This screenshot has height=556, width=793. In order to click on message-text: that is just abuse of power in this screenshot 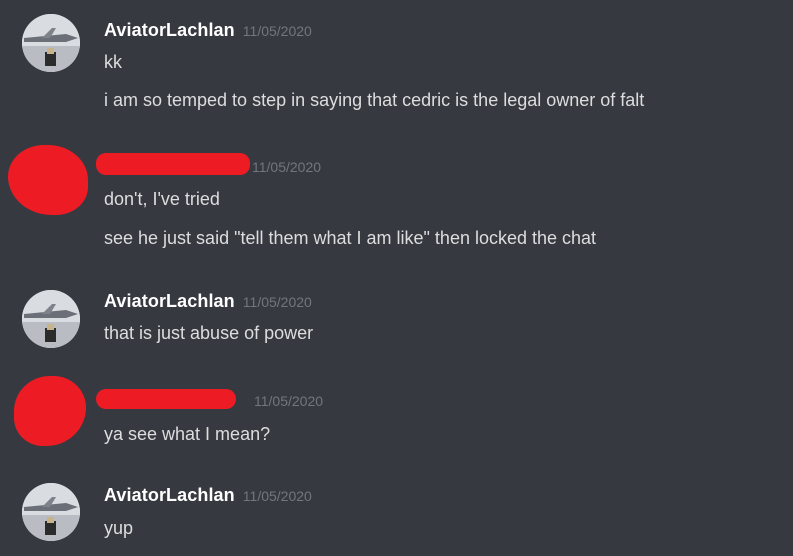, I will do `click(209, 333)`.